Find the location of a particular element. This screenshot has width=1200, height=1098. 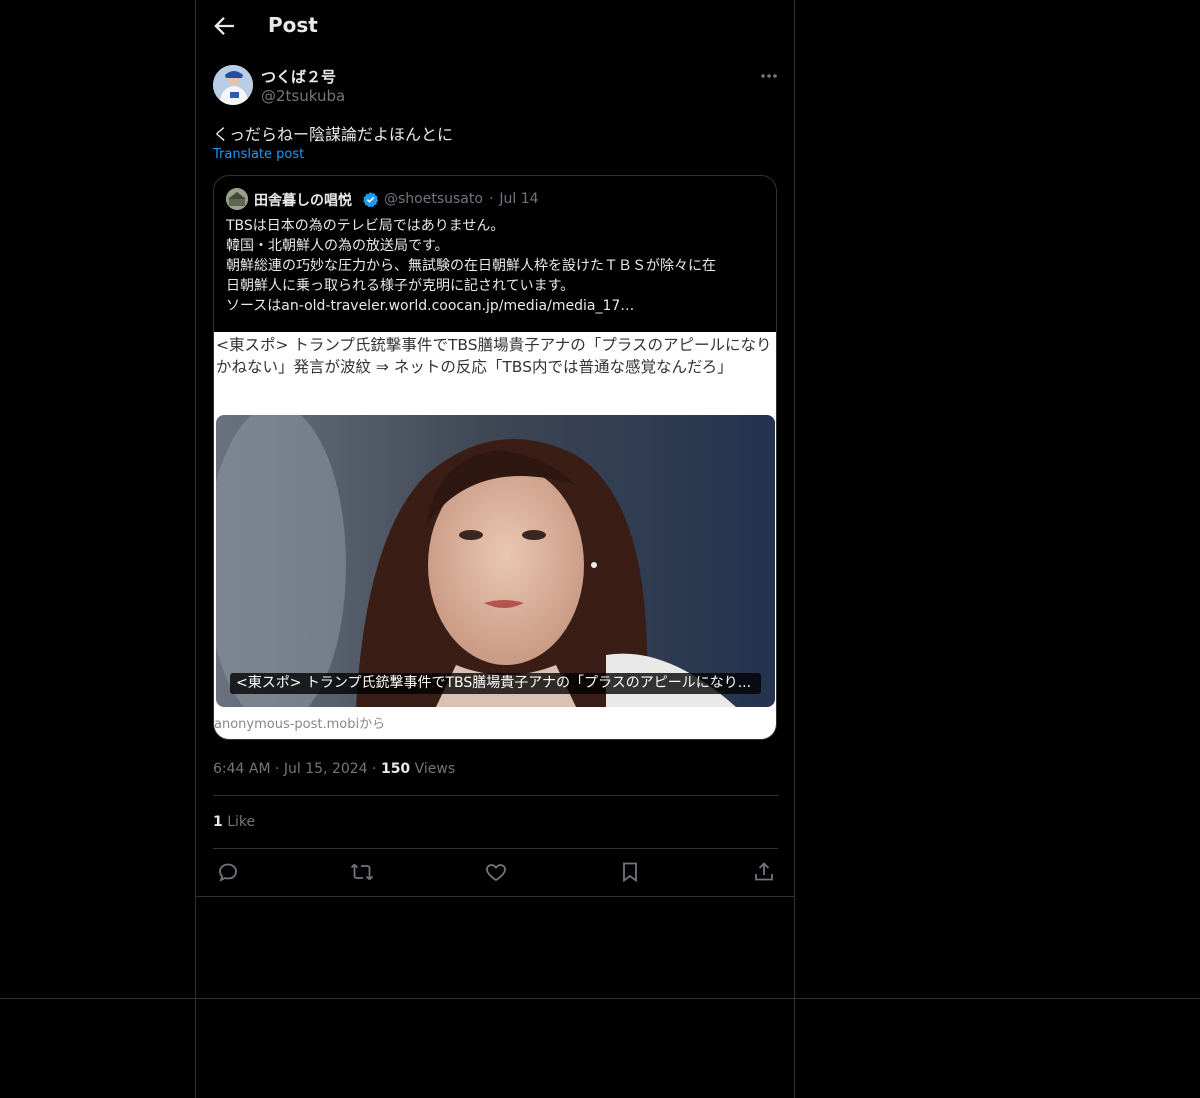

likes-label: Like is located at coordinates (241, 822).